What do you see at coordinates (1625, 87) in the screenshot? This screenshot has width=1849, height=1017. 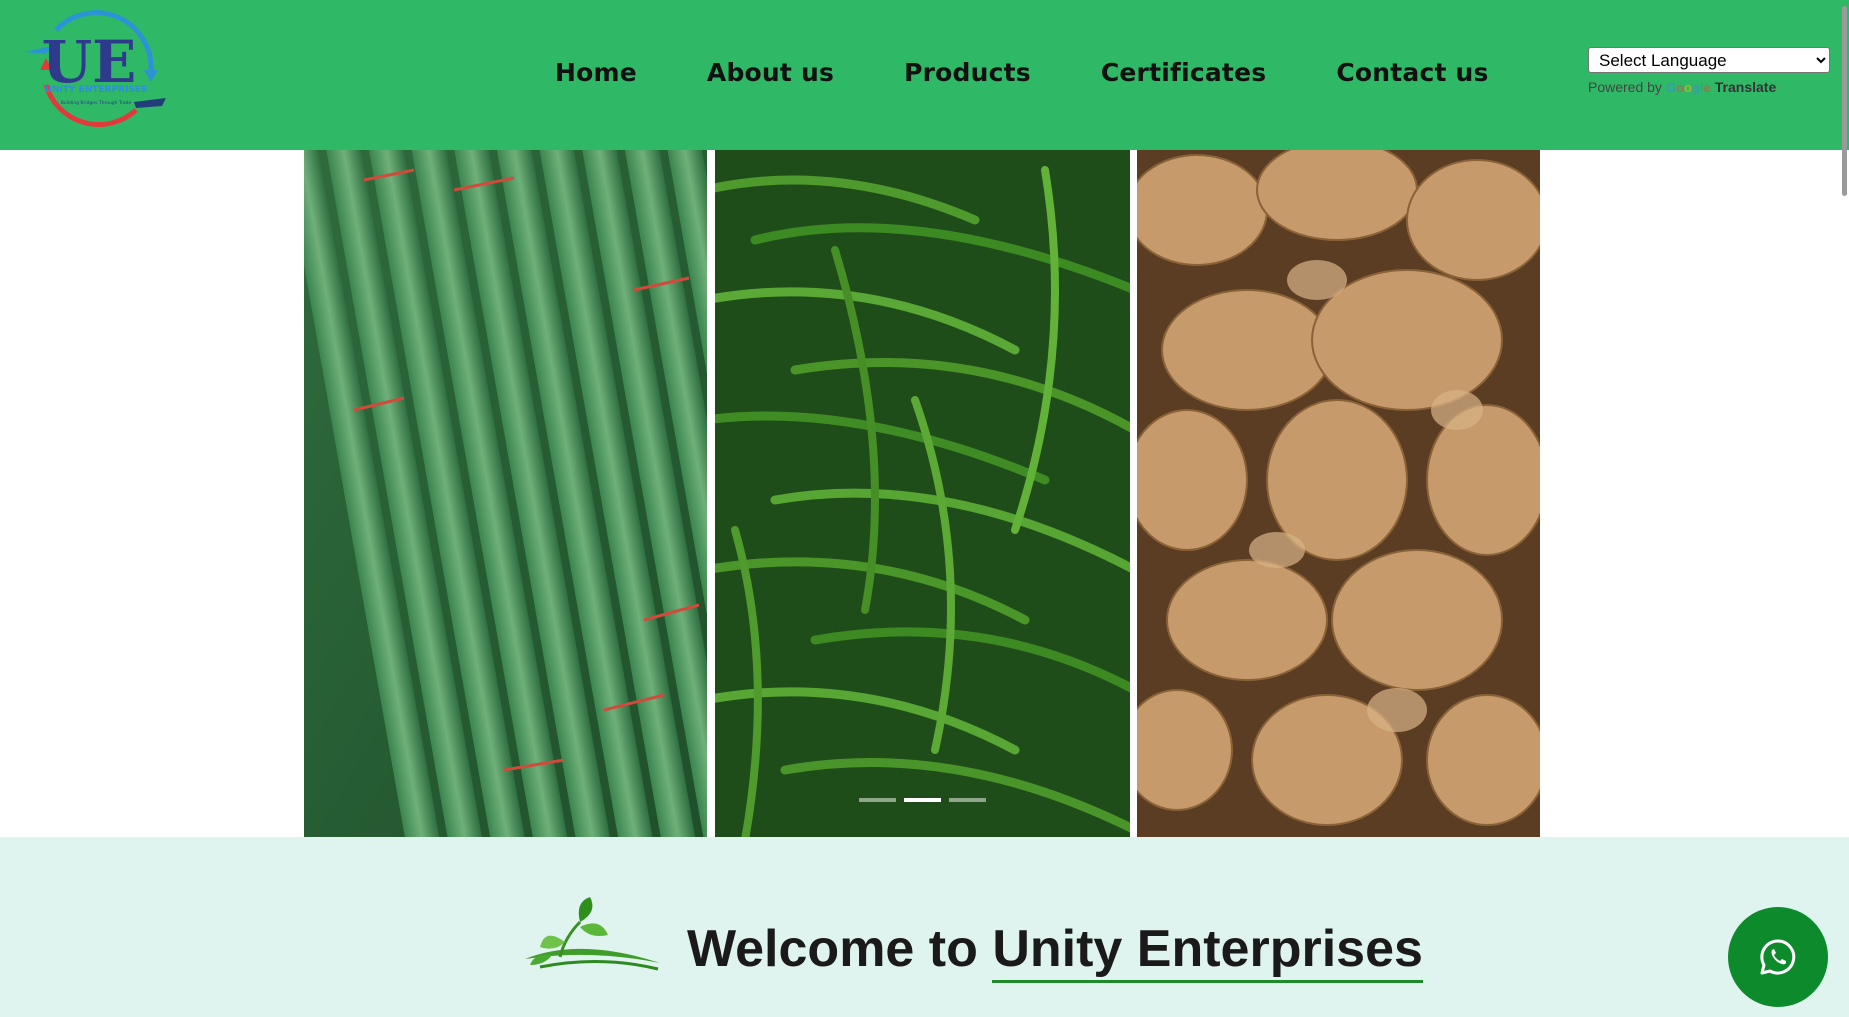 I see `powered-by-text: Powered by` at bounding box center [1625, 87].